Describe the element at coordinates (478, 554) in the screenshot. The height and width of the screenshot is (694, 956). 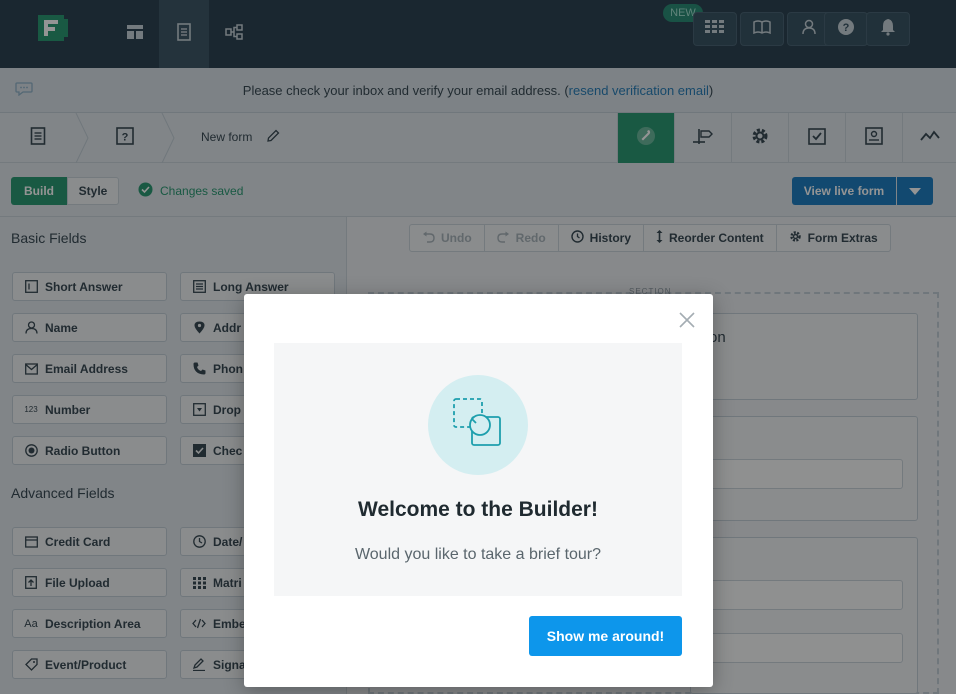
I see `dialog-subtitle: Would you like to take a brief tour?` at that location.